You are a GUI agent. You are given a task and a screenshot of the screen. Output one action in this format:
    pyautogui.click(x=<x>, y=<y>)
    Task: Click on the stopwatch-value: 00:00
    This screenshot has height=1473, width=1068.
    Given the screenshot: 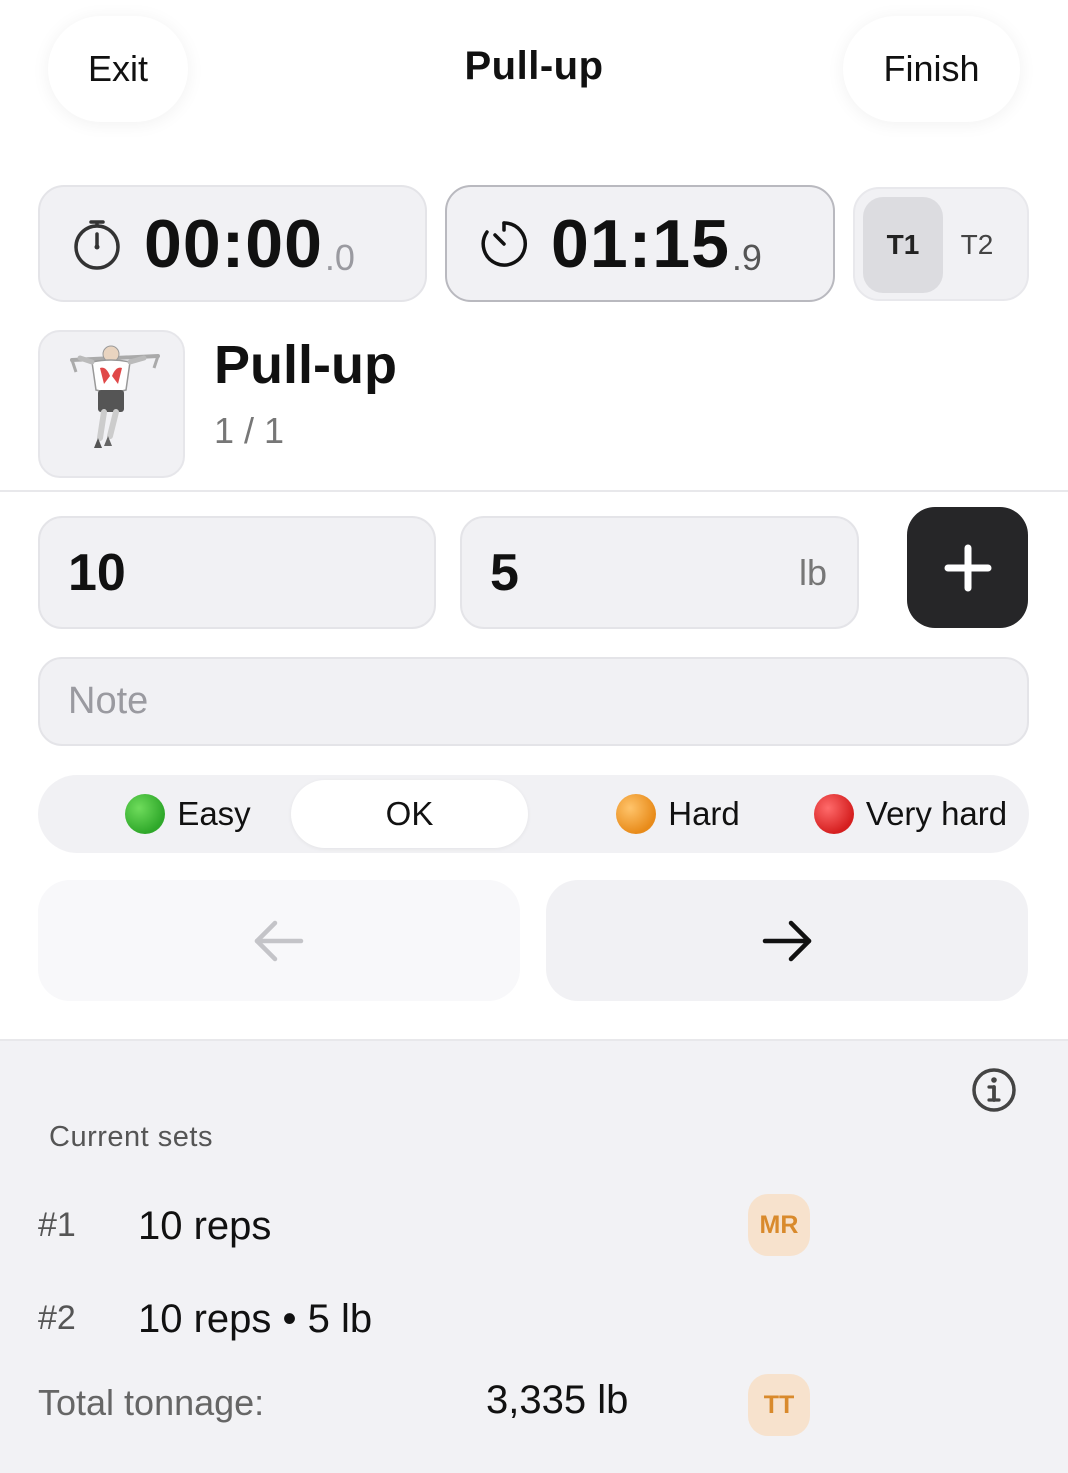 What is the action you would take?
    pyautogui.click(x=233, y=243)
    